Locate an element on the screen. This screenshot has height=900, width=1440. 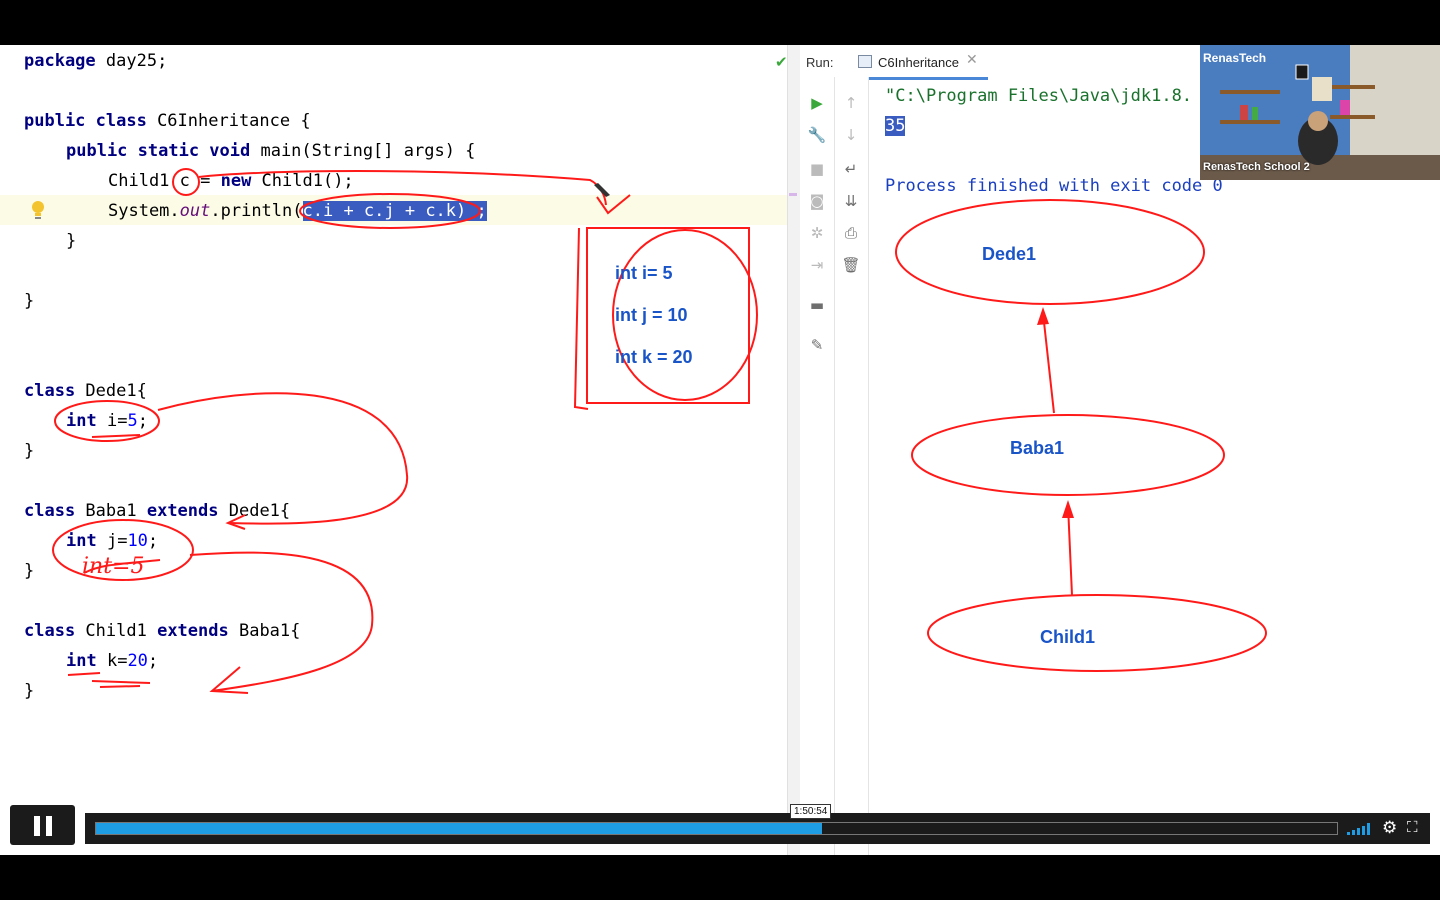
tab-label: C6Inheritance is located at coordinates (918, 62).